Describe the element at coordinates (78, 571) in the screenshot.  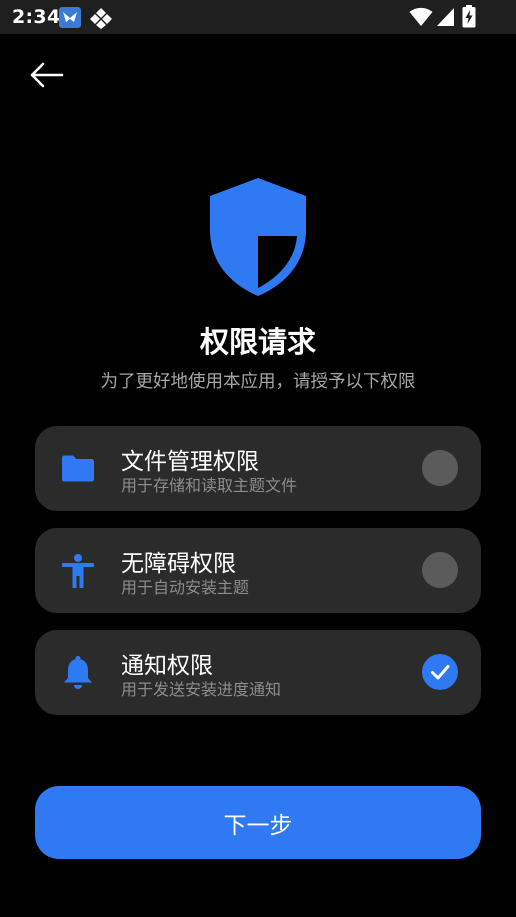
I see `accessibility-icon` at that location.